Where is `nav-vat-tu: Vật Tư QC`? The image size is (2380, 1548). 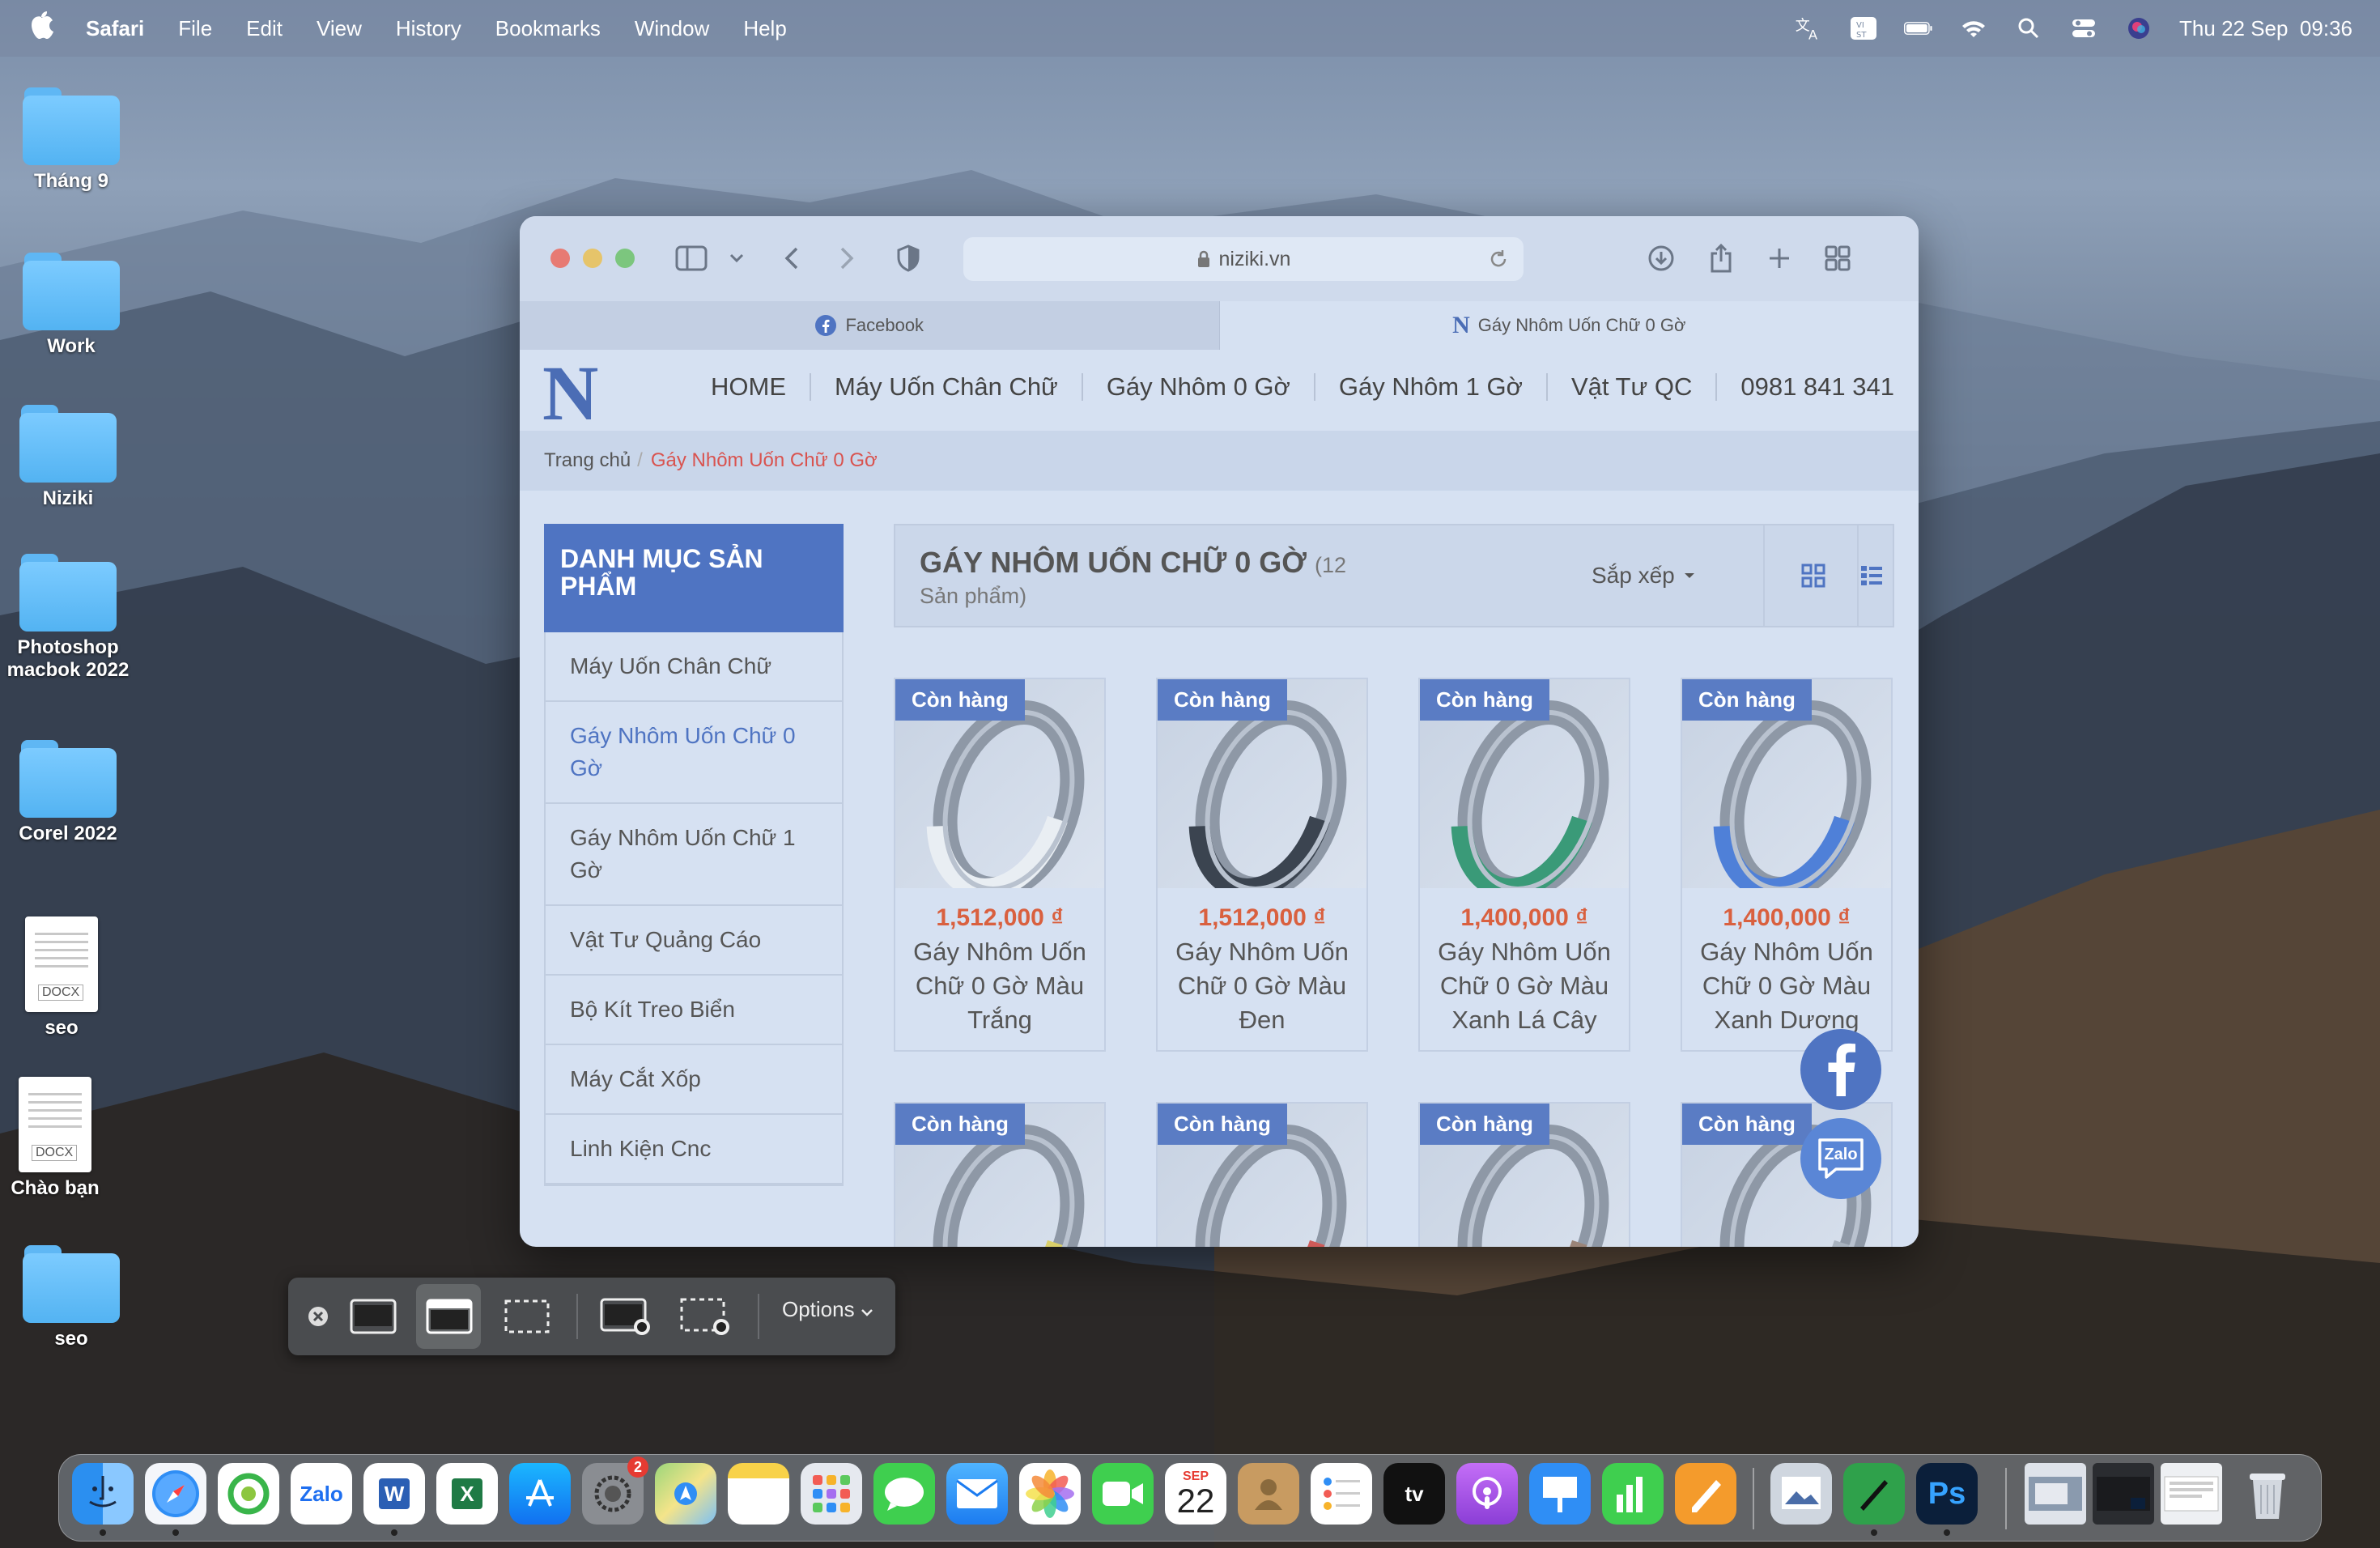
nav-vat-tu: Vật Tư QC is located at coordinates (1631, 387).